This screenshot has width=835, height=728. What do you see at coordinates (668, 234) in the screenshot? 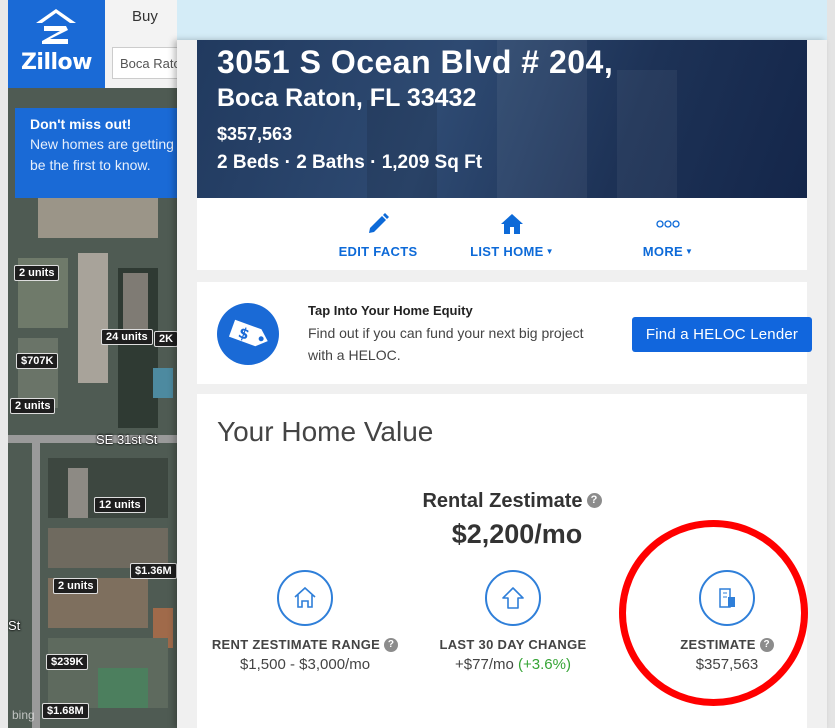
I see `more-button: MORE ▼` at bounding box center [668, 234].